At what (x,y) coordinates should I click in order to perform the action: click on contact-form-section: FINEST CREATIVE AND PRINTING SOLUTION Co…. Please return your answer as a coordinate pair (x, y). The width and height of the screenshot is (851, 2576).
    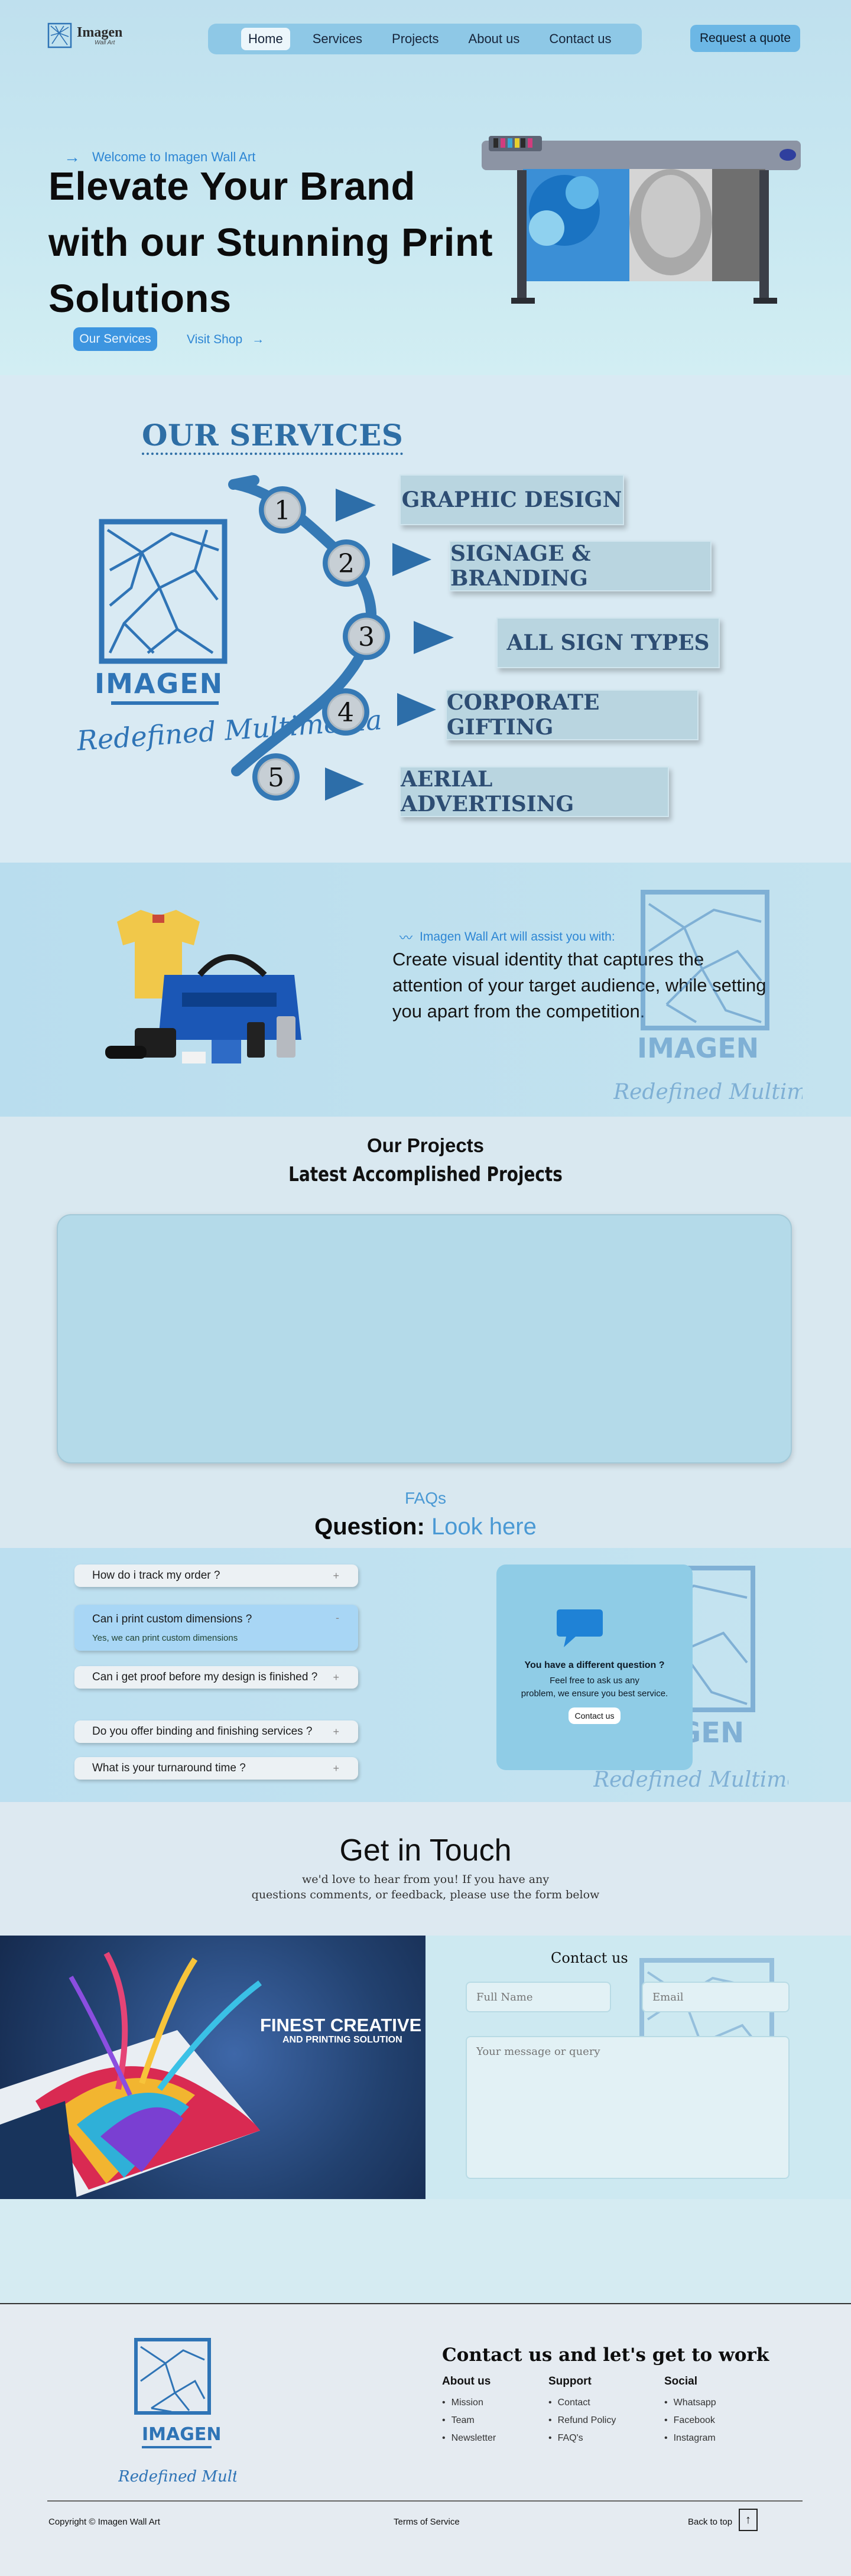
    Looking at the image, I should click on (425, 2067).